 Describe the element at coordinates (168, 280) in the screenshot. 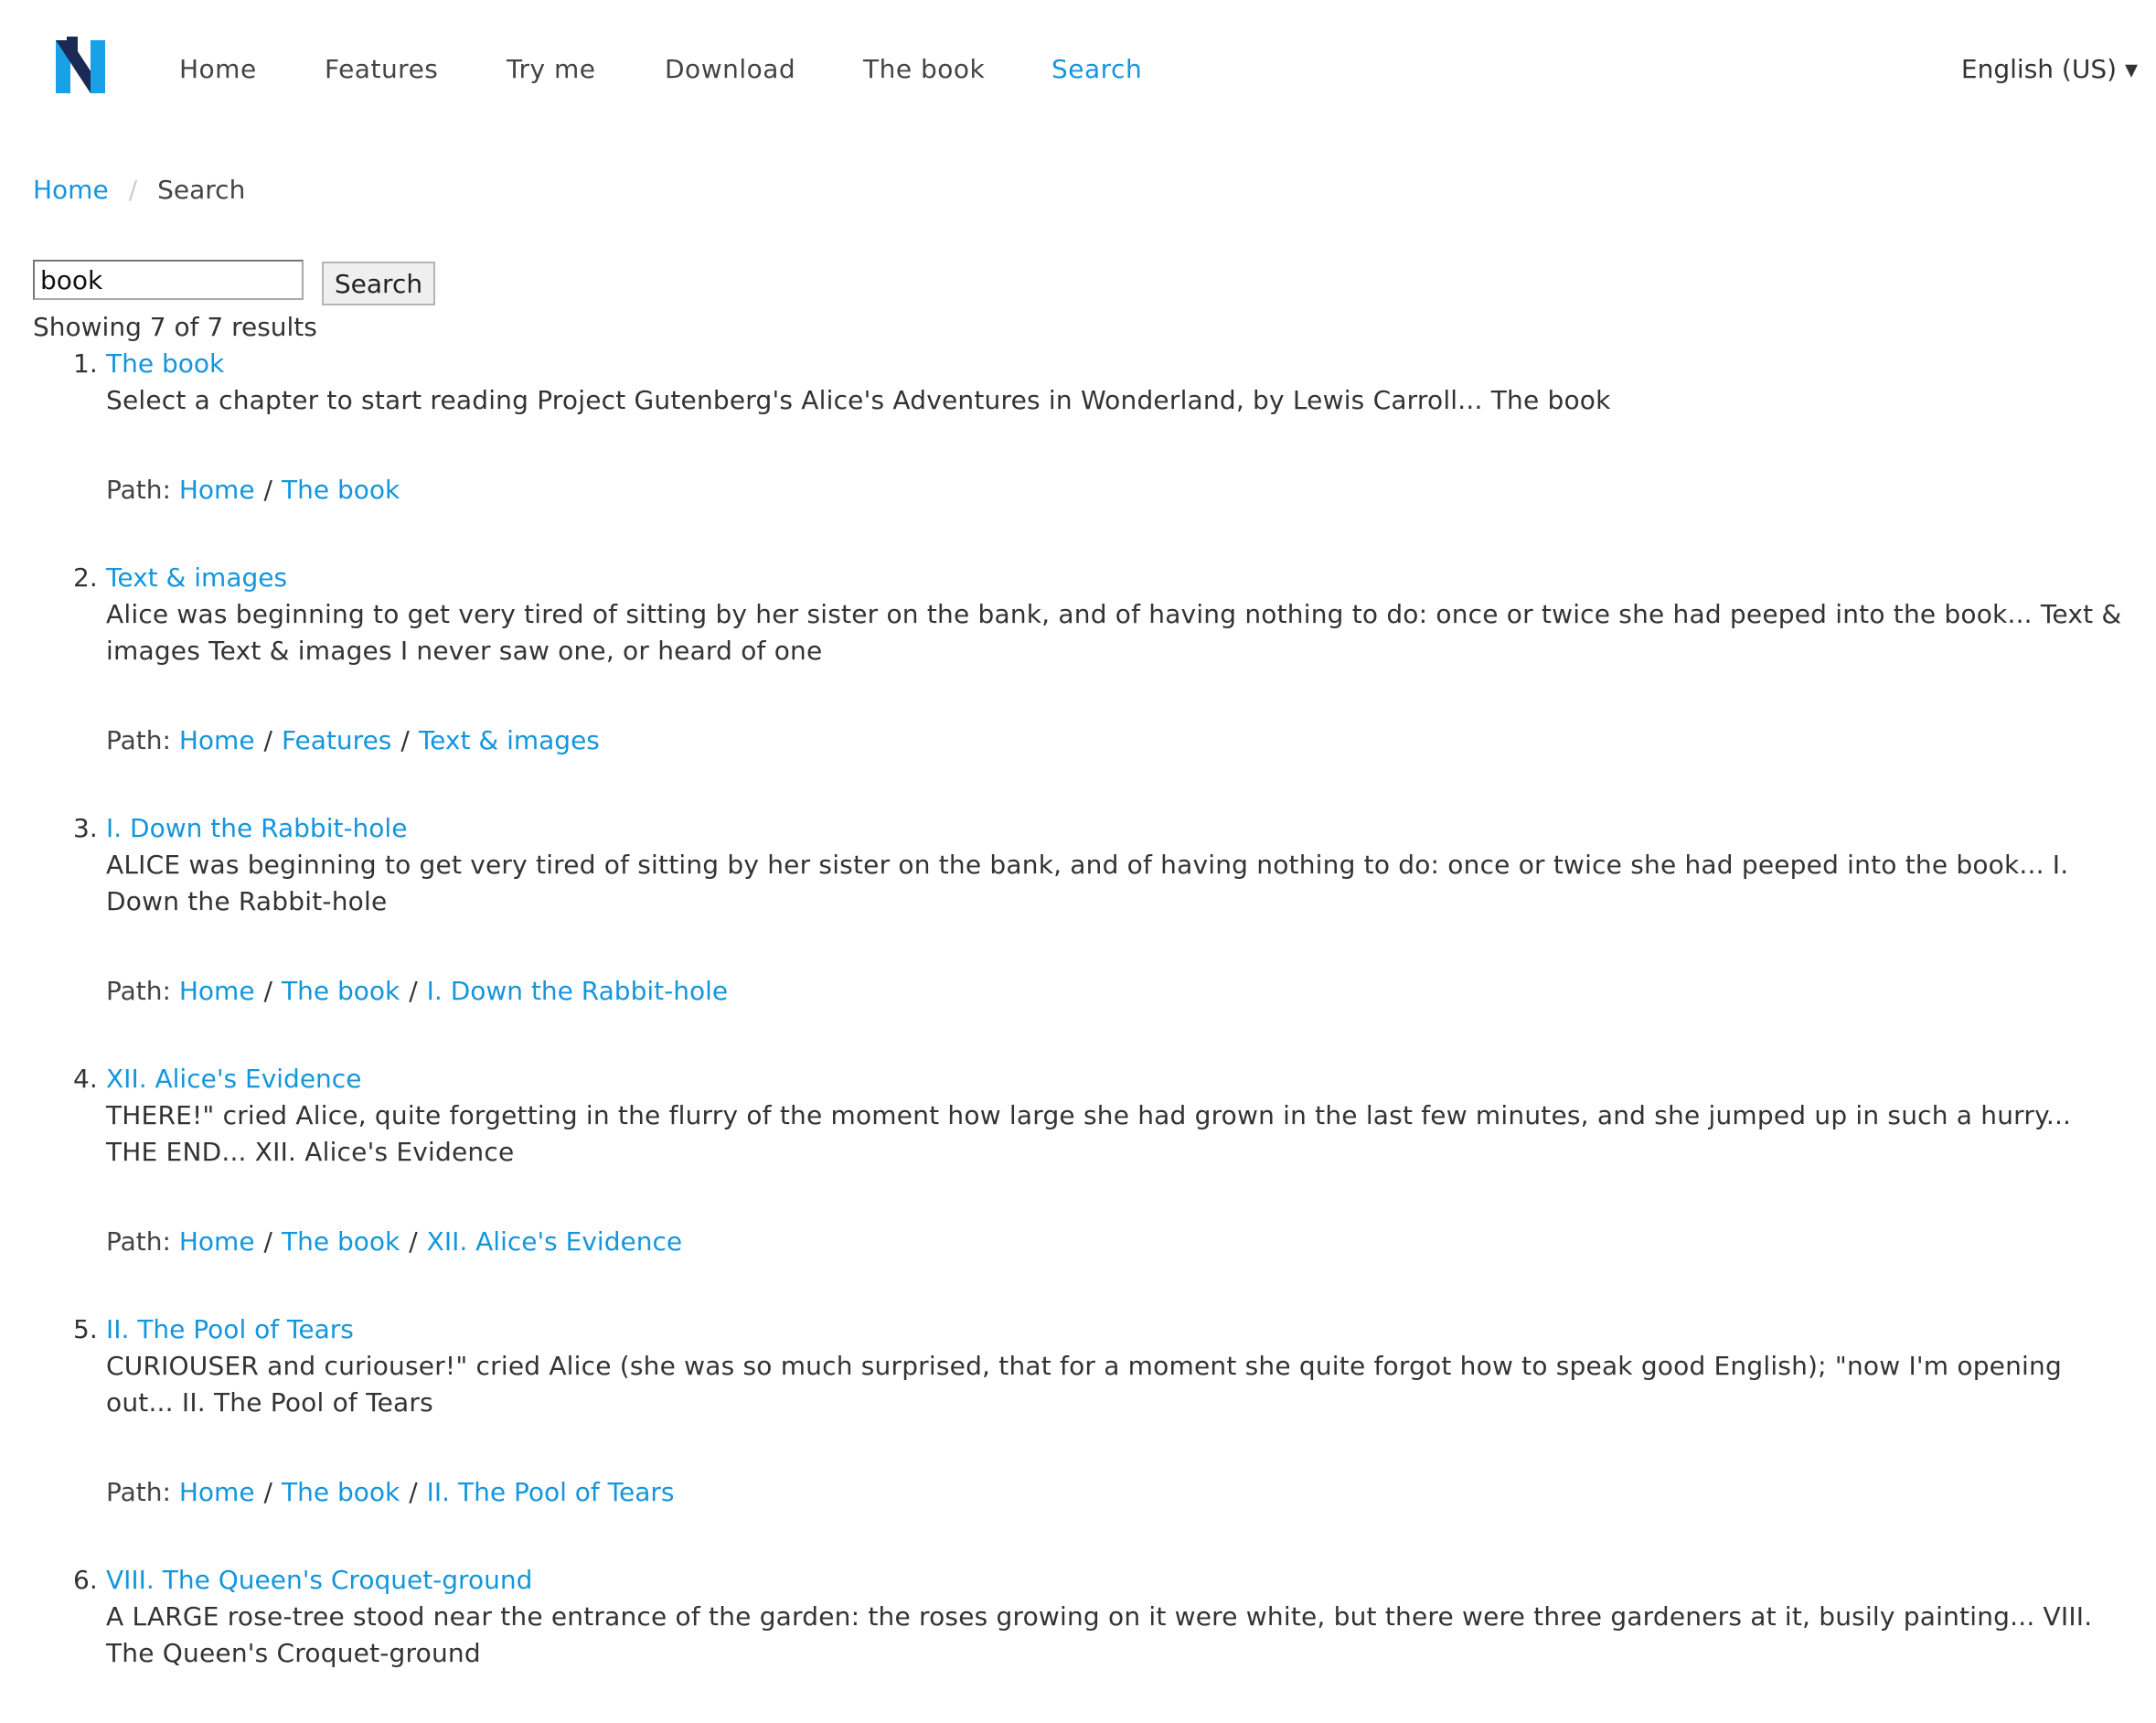

I see `search-input` at that location.